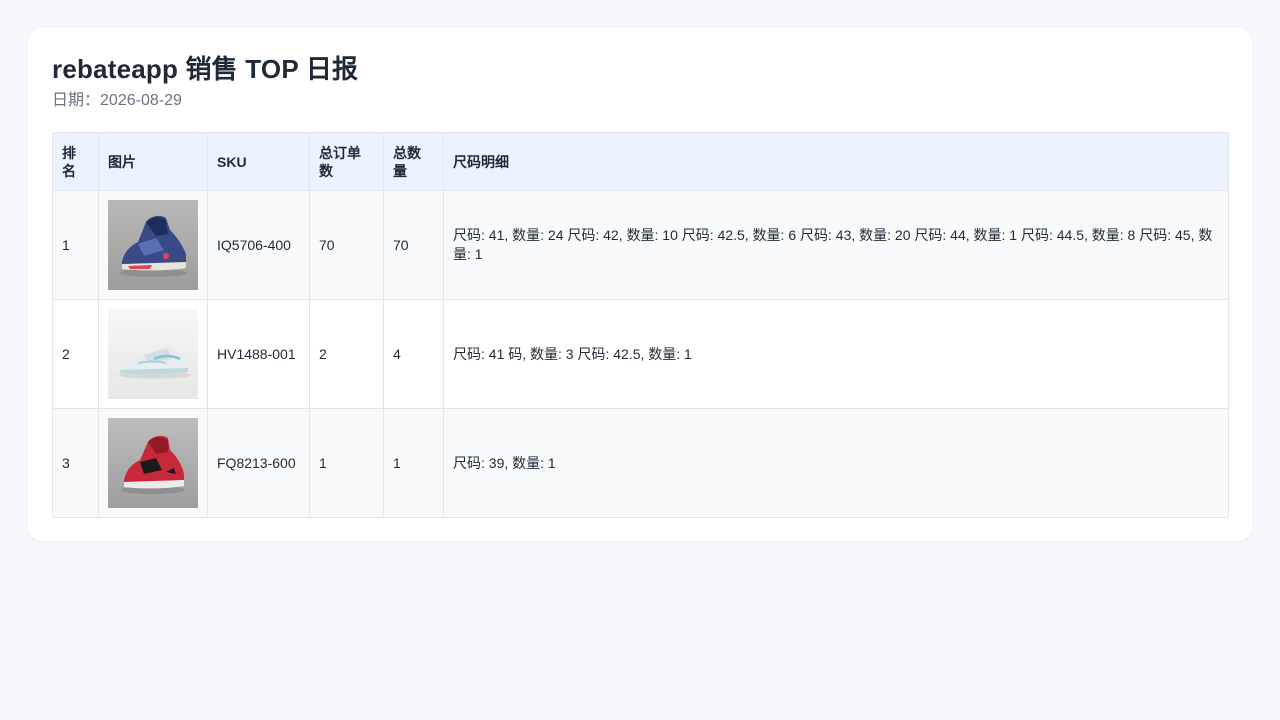  Describe the element at coordinates (258, 245) in the screenshot. I see `sku-cell: IQ5706-400` at that location.